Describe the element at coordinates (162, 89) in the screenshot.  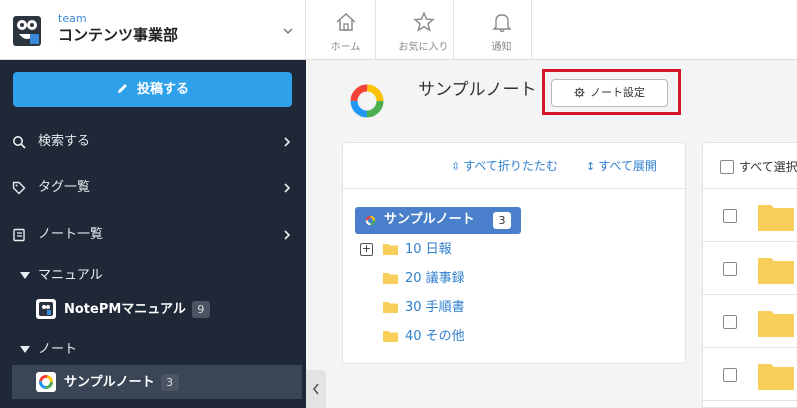
I see `post-button-label: 投稿する` at that location.